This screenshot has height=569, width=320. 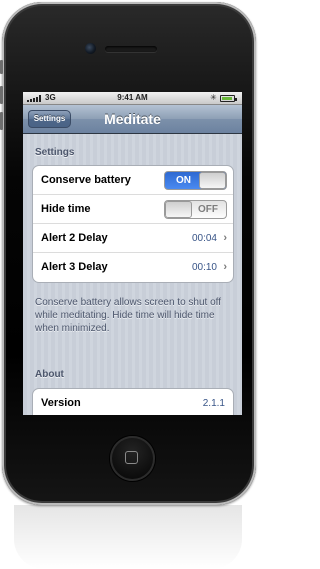 What do you see at coordinates (204, 267) in the screenshot?
I see `row-value: 00:10` at bounding box center [204, 267].